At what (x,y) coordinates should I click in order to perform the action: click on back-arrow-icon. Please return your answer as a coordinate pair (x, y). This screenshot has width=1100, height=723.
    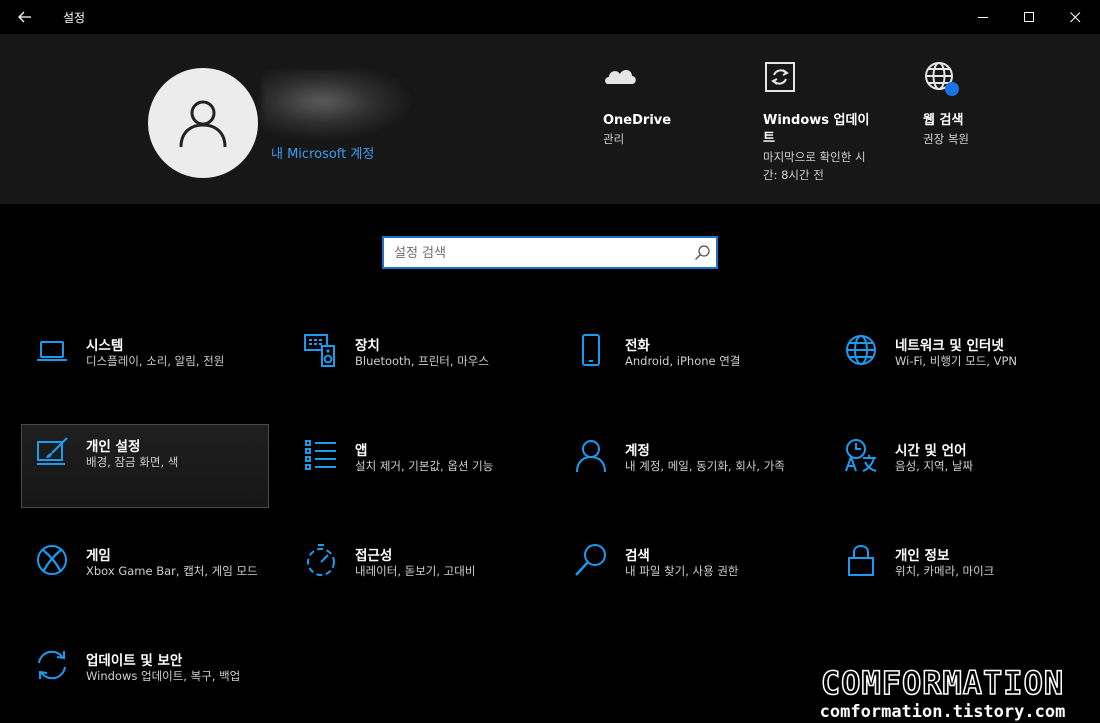
    Looking at the image, I should click on (24, 17).